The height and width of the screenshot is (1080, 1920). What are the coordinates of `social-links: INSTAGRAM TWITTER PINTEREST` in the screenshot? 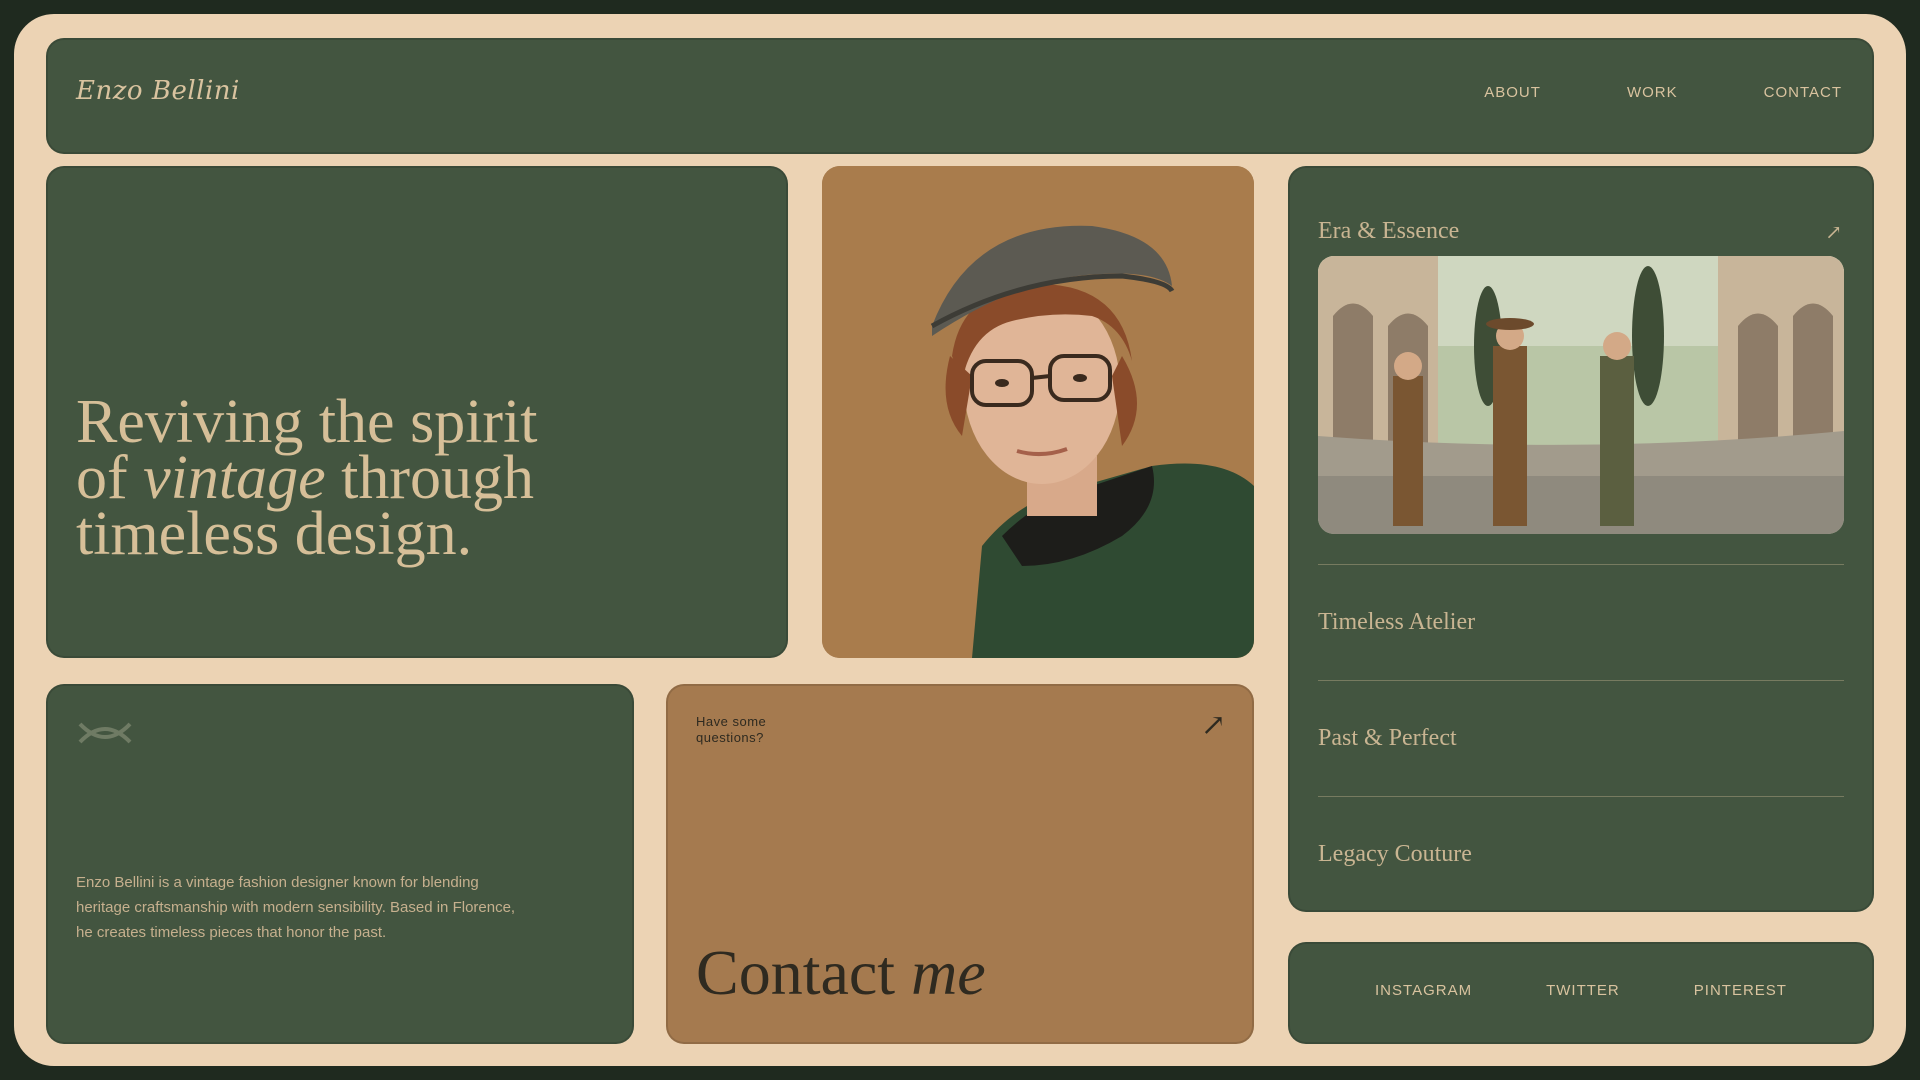 It's located at (1581, 993).